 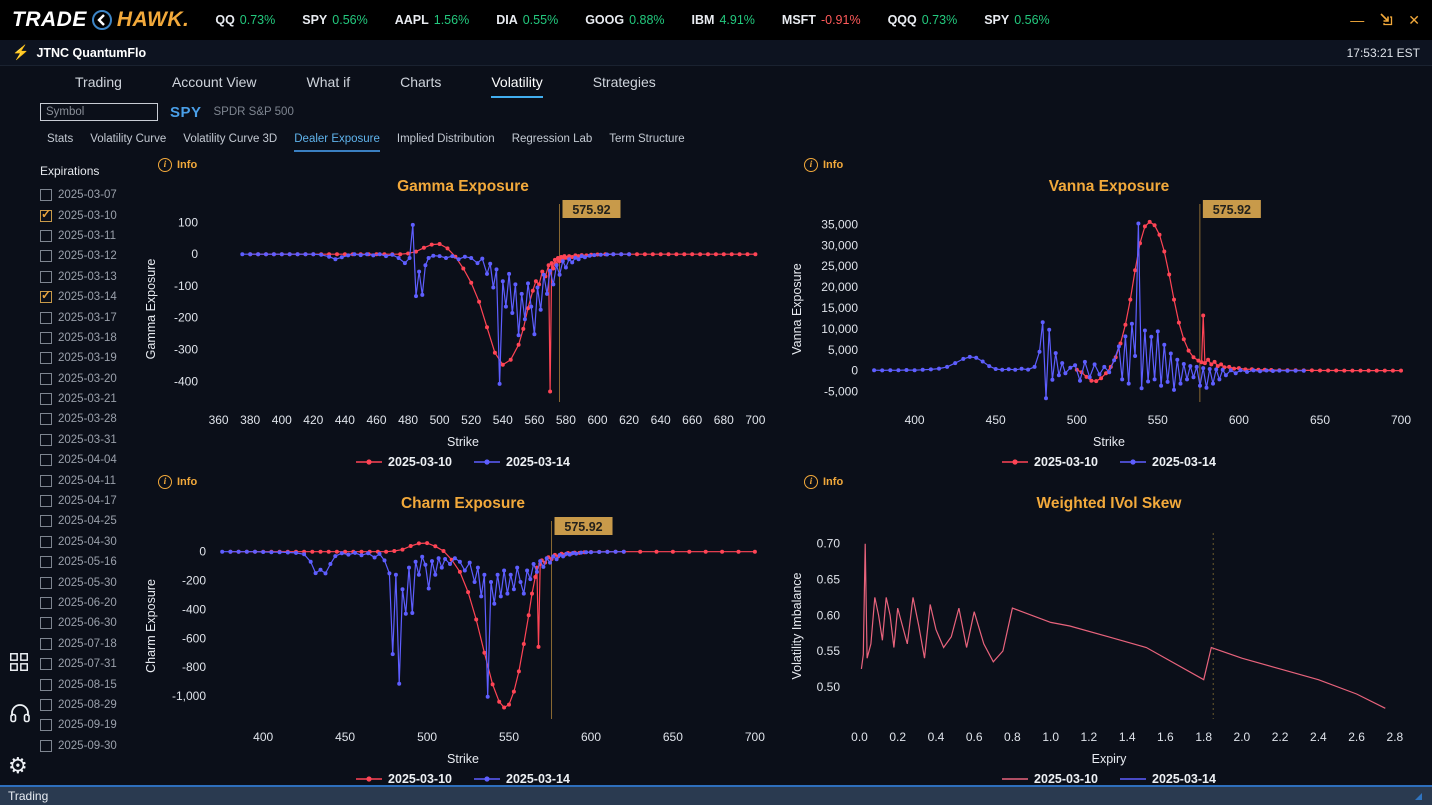 I want to click on expiration-2025-03-31: 2025-03-31, so click(x=90, y=440).